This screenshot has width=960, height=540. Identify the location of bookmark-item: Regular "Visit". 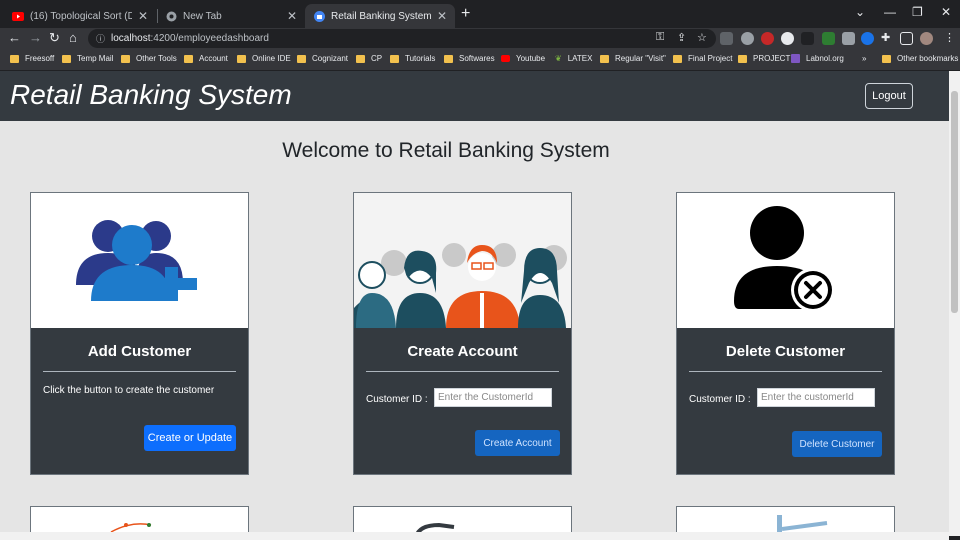
(633, 58).